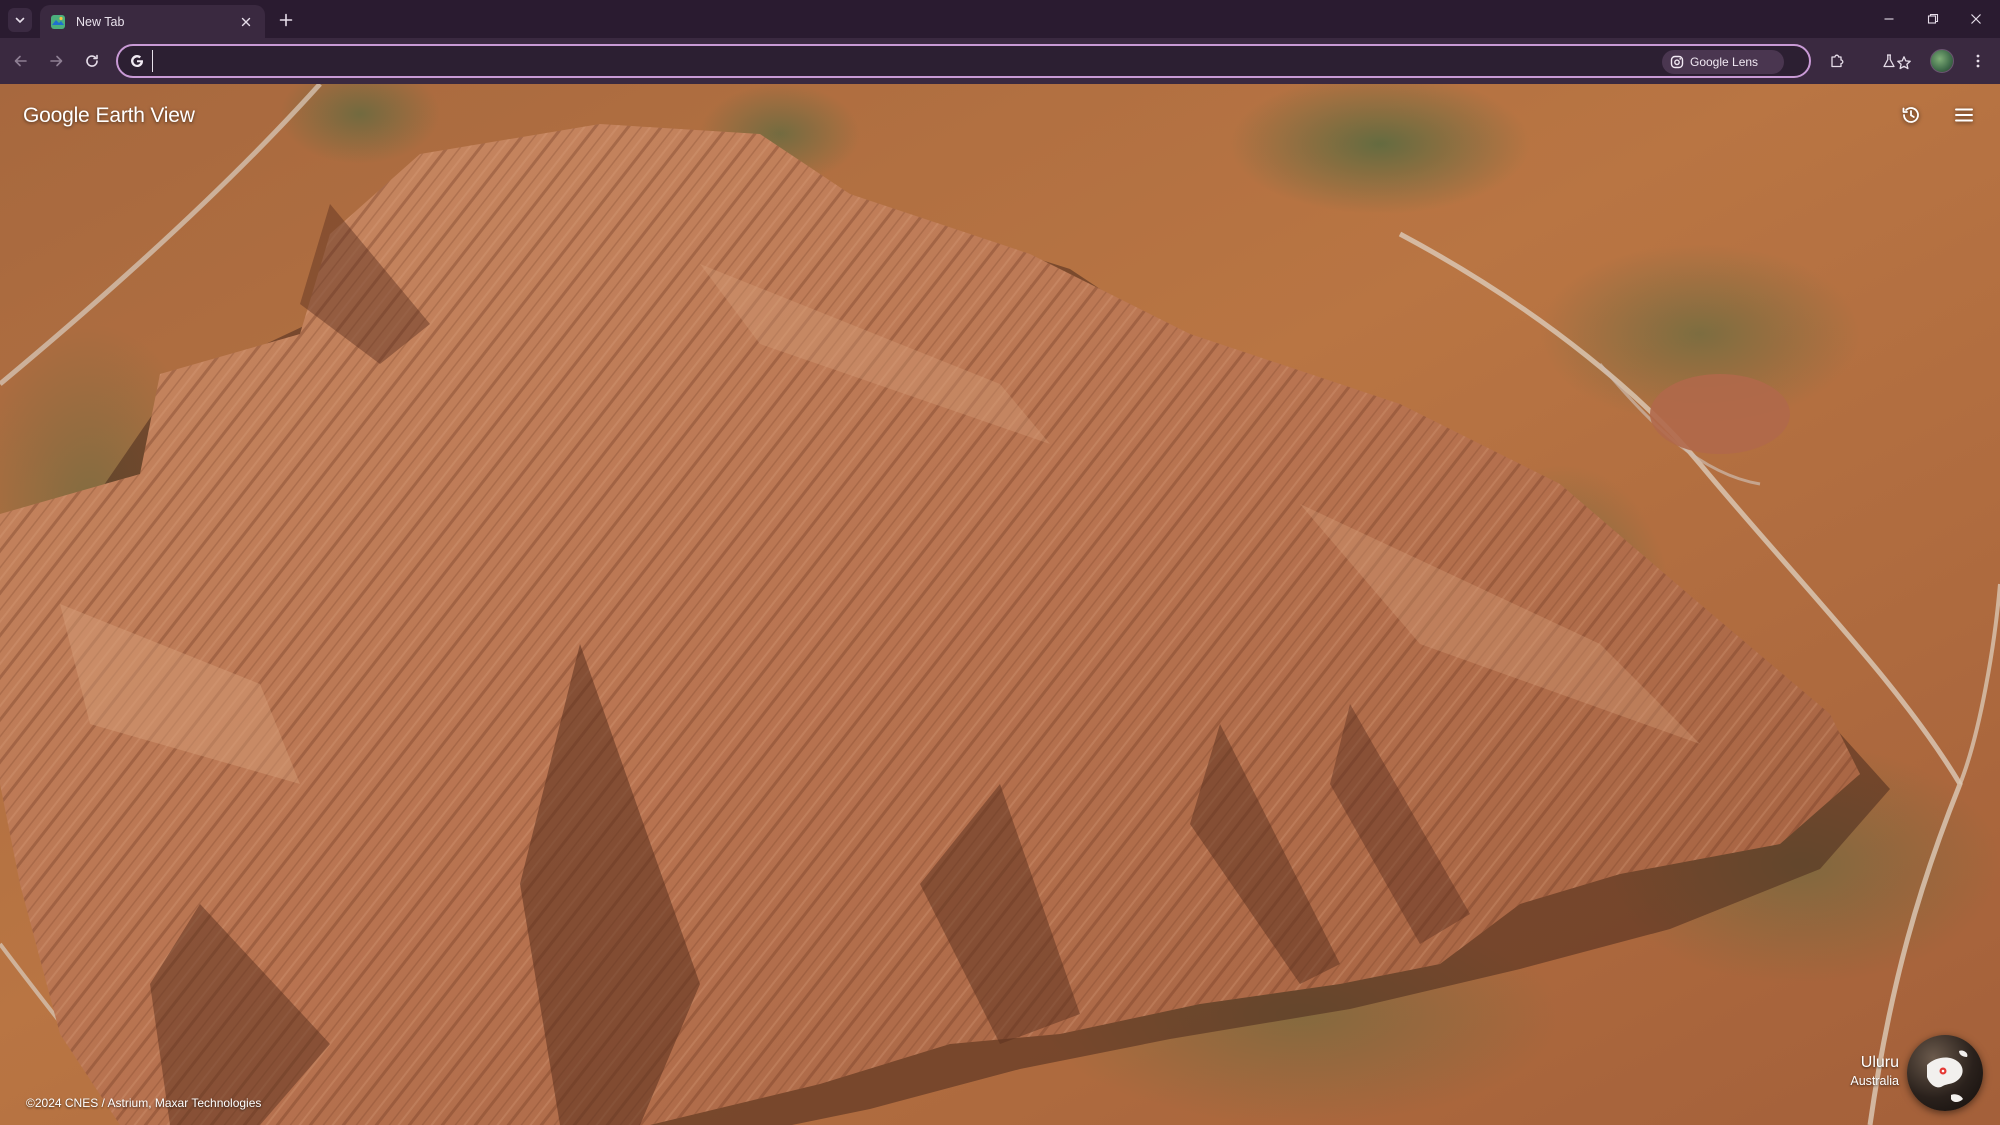 This screenshot has width=2000, height=1125. I want to click on puzzle-icon, so click(1837, 61).